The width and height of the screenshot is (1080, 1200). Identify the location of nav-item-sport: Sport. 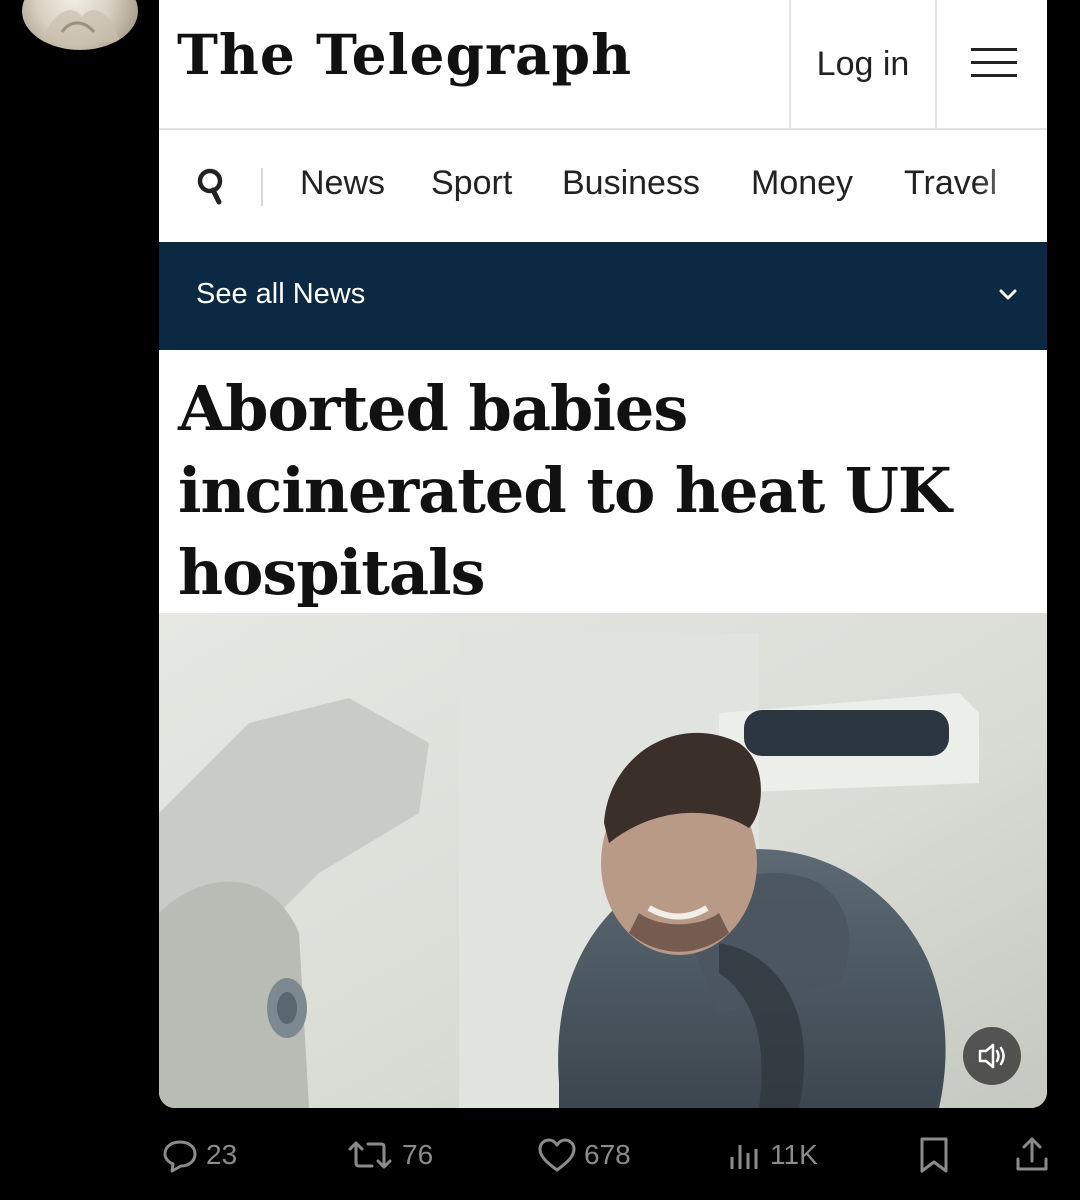
(471, 183).